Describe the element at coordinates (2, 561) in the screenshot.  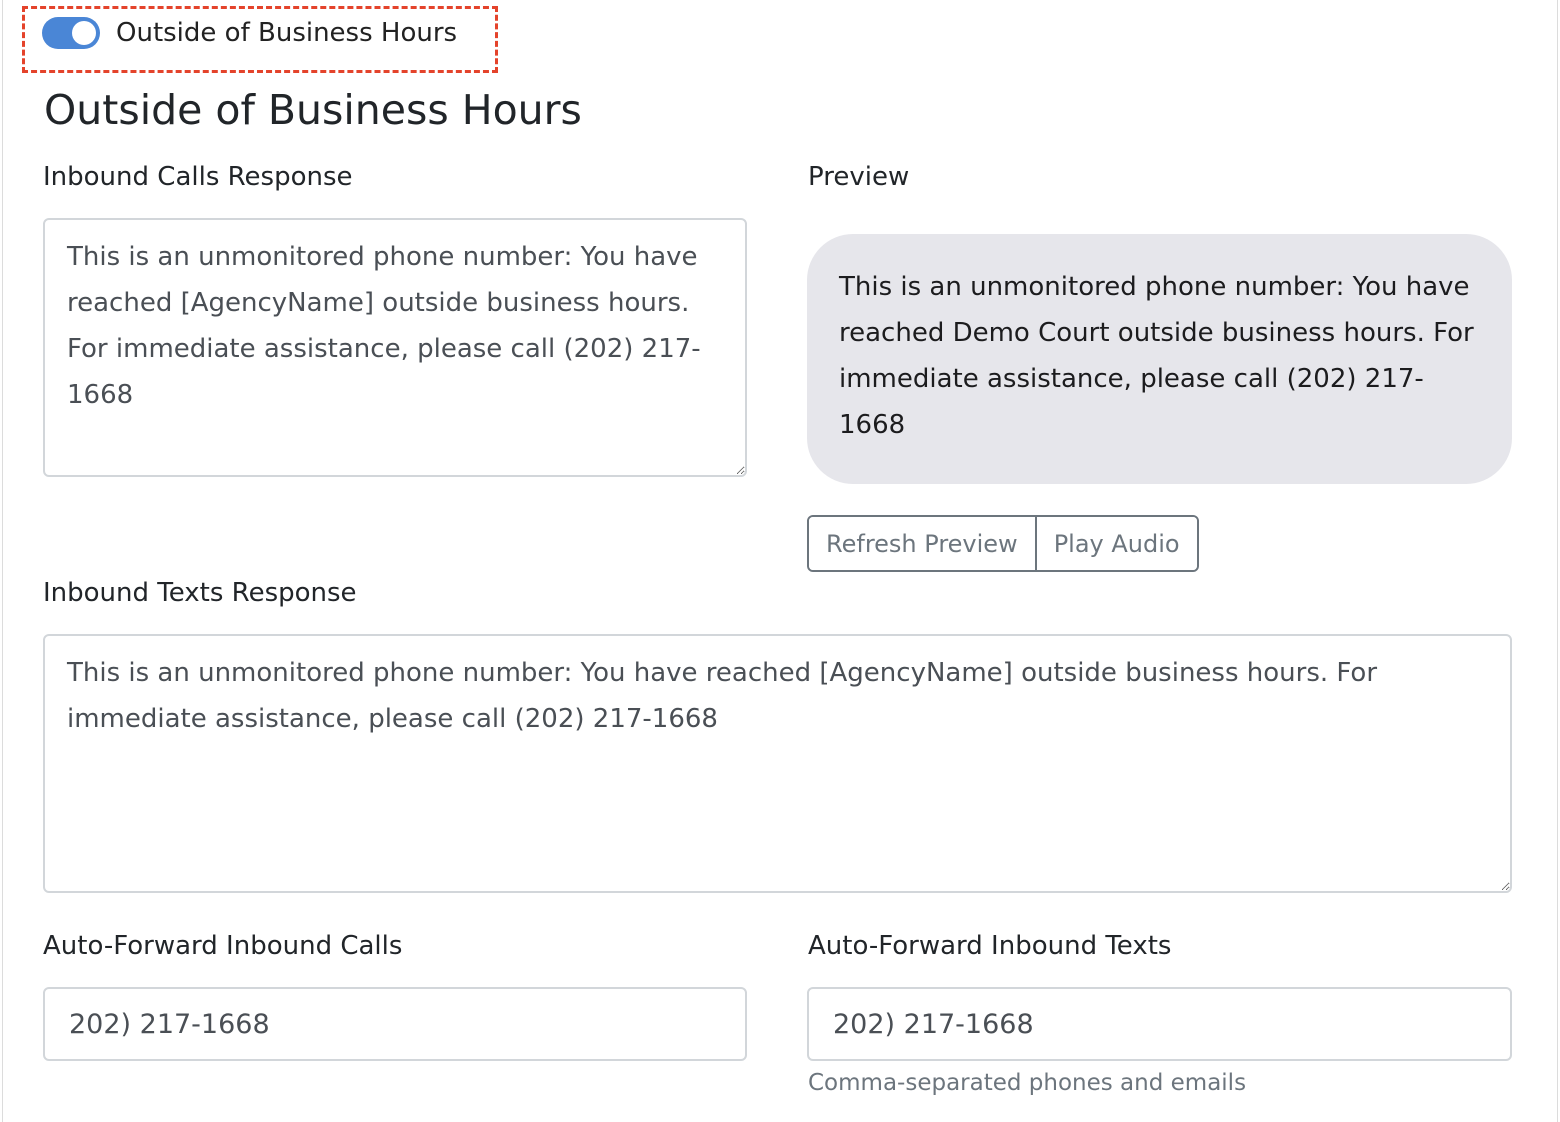
I see `left-border` at that location.